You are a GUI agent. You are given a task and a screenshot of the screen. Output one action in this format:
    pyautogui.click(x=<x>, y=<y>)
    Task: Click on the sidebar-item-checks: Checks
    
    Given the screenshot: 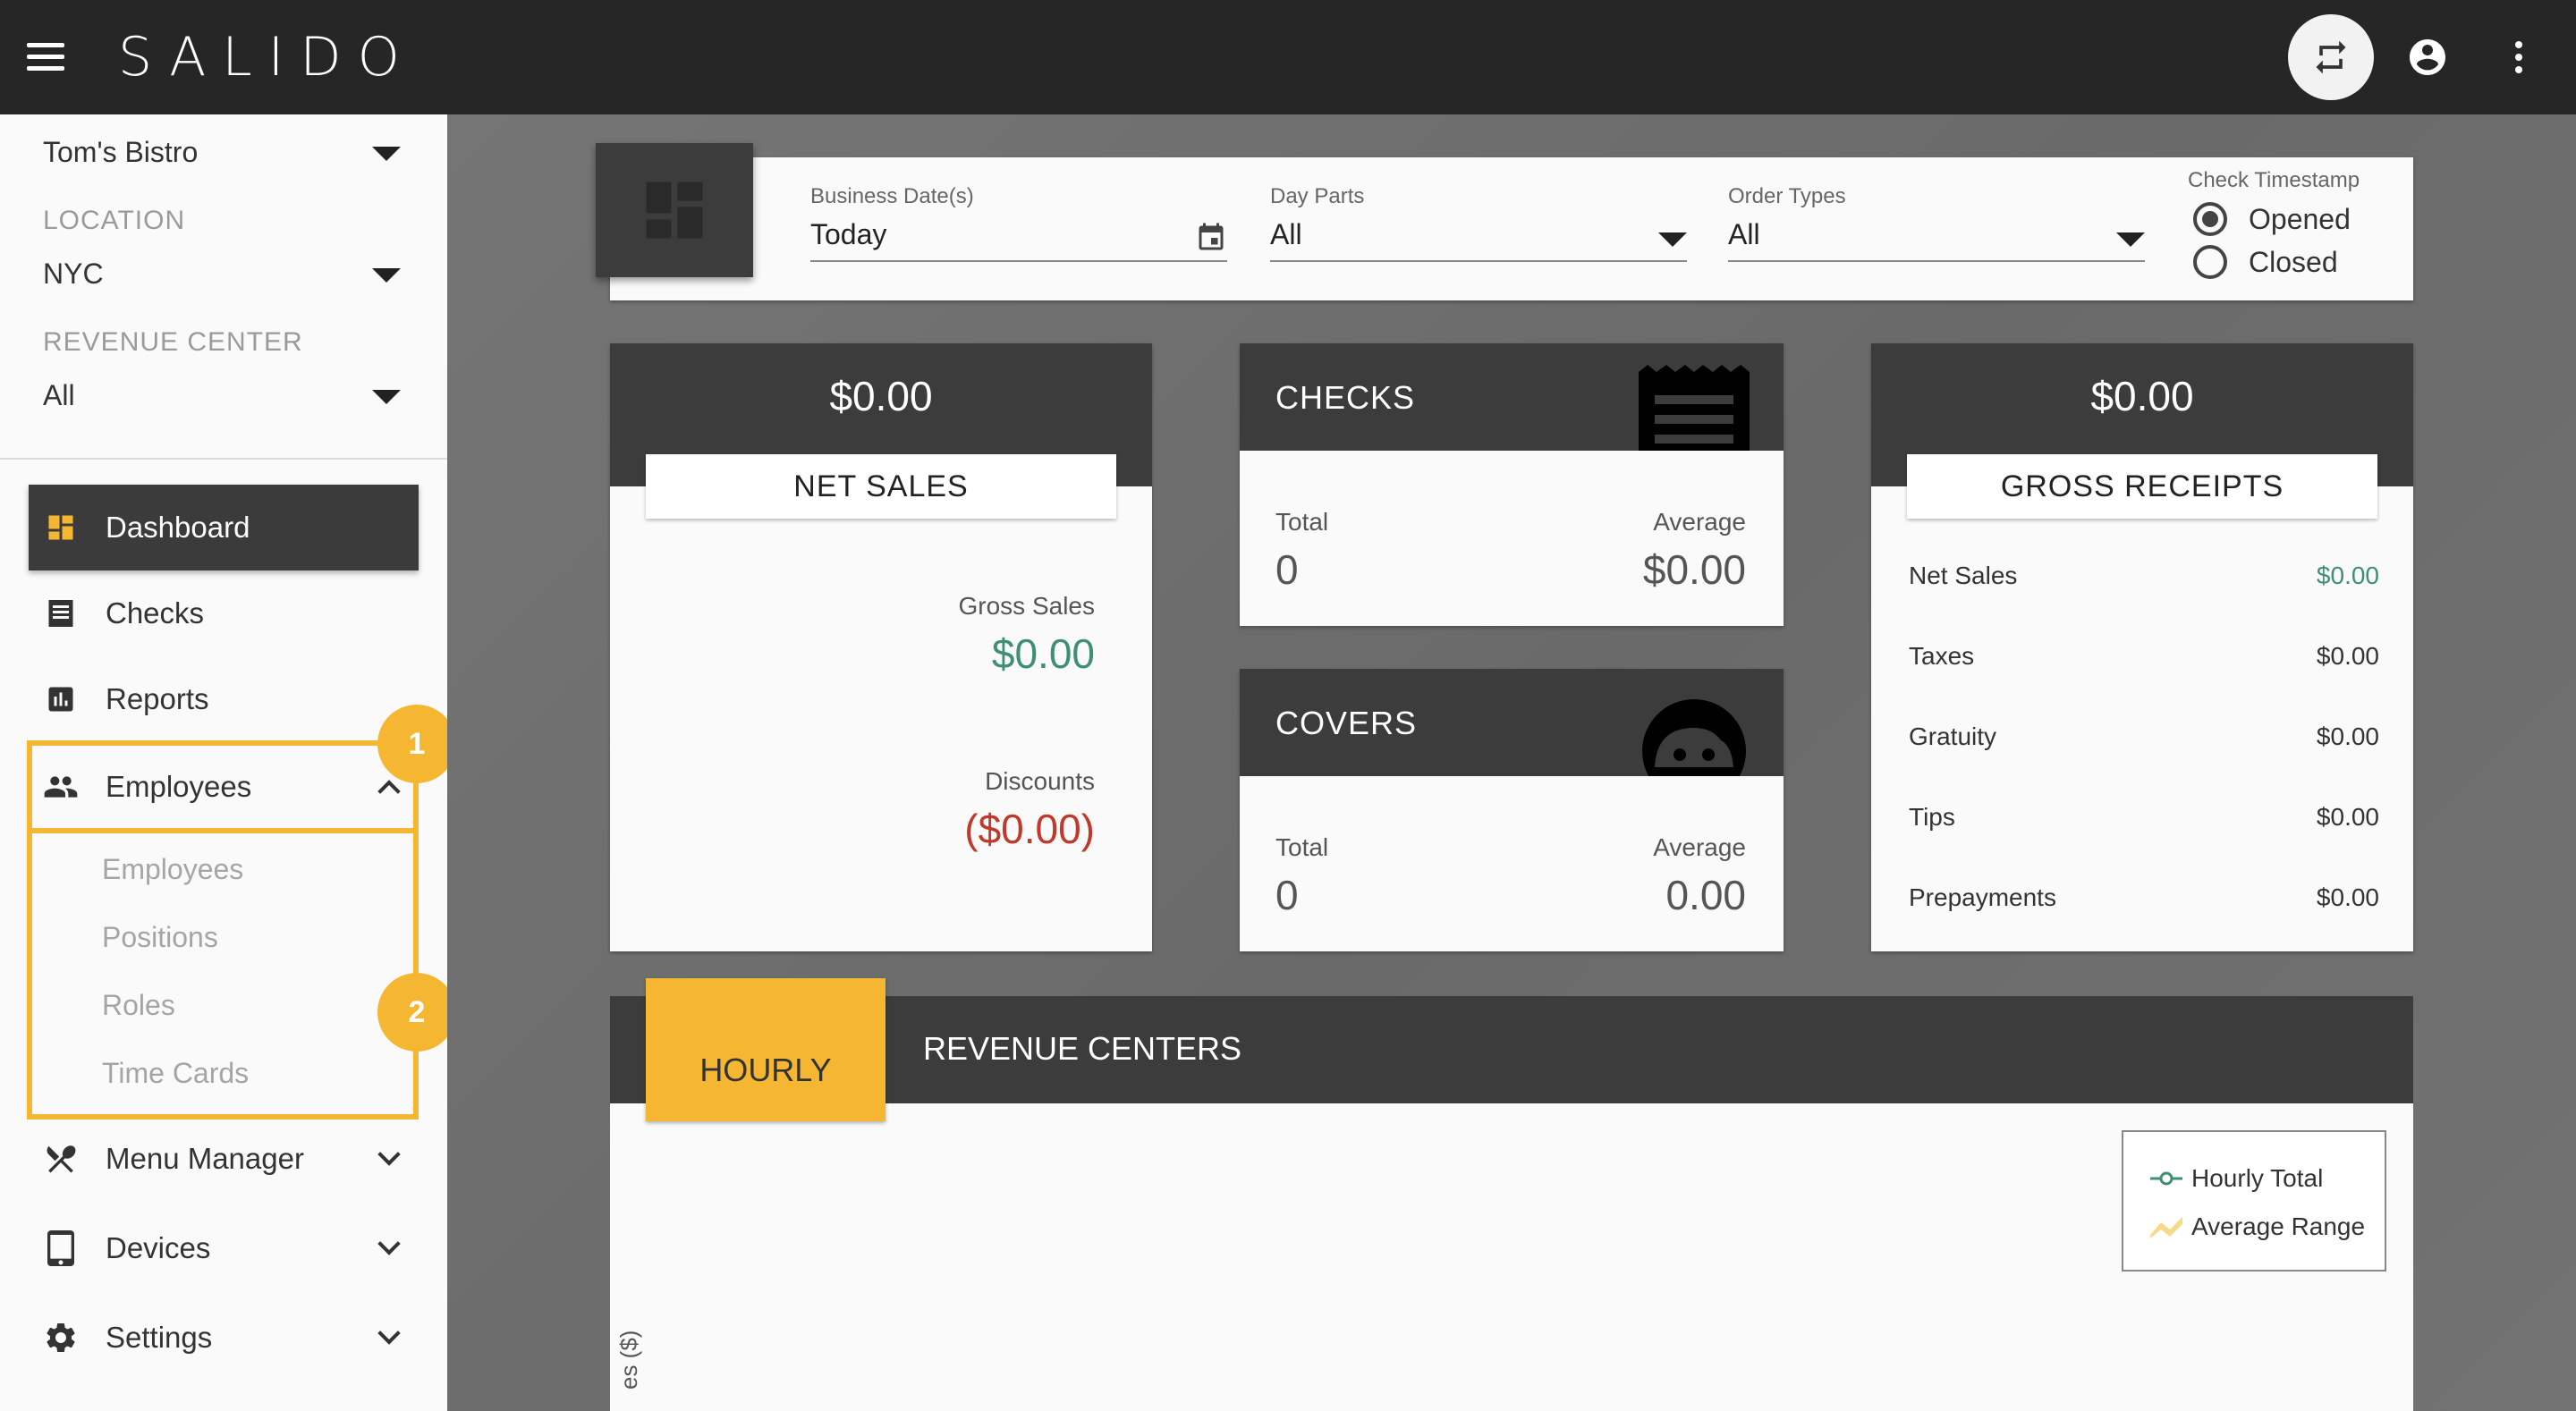 What is the action you would take?
    pyautogui.click(x=224, y=613)
    